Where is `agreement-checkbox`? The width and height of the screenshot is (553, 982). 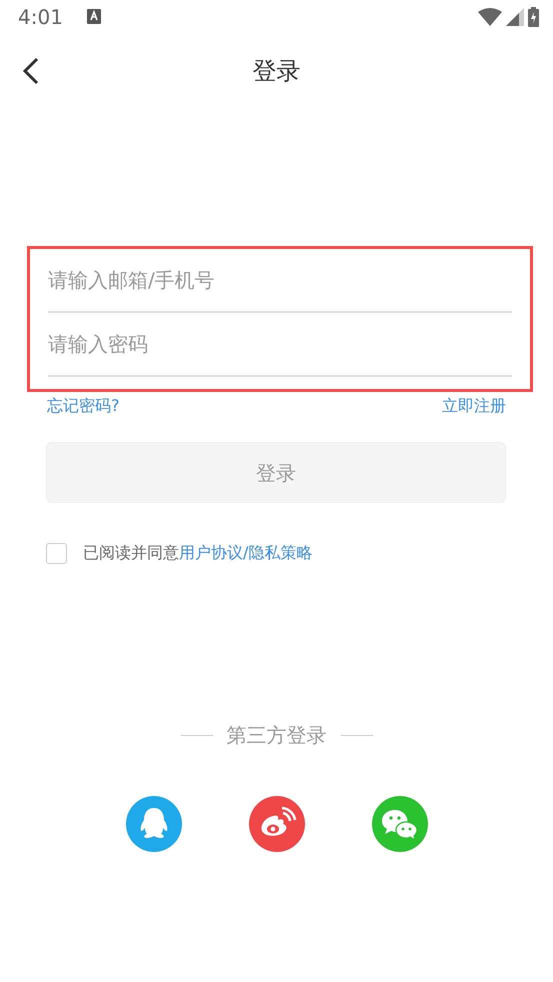
agreement-checkbox is located at coordinates (56, 553).